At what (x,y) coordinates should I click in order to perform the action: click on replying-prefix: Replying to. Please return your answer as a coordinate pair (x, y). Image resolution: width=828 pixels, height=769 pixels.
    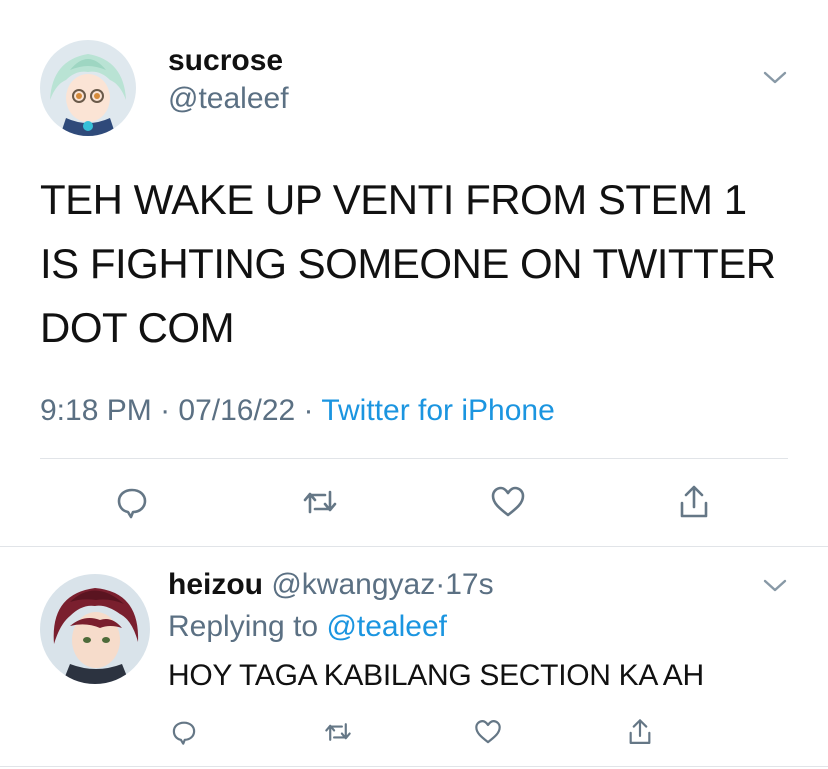
    Looking at the image, I should click on (243, 626).